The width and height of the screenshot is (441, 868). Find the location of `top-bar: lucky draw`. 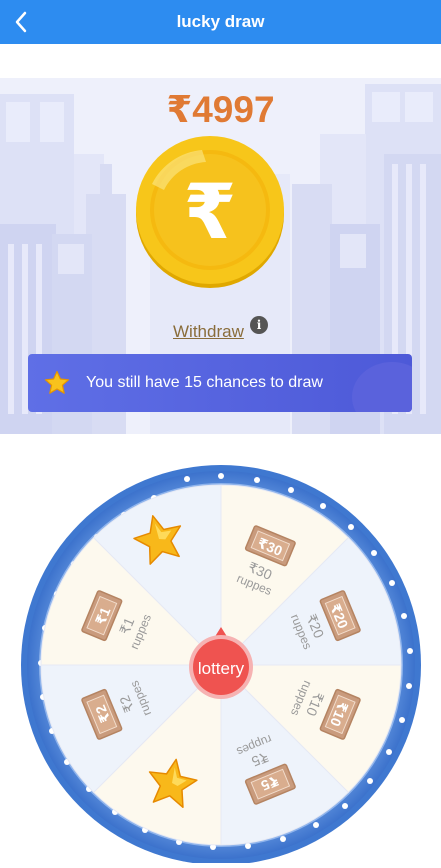

top-bar: lucky draw is located at coordinates (220, 22).